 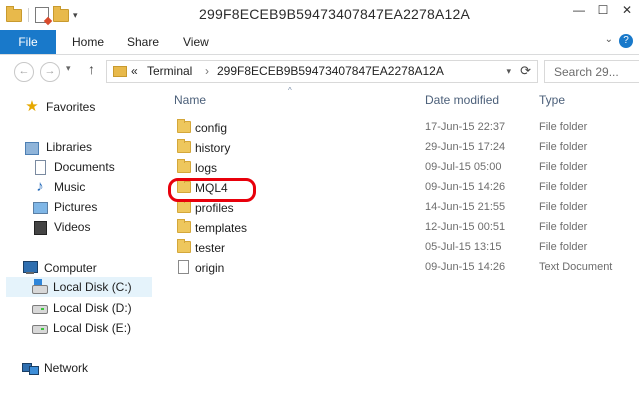 I want to click on file-row-tester: tester 05-Jul-15 13:15 File folder, so click(x=403, y=248).